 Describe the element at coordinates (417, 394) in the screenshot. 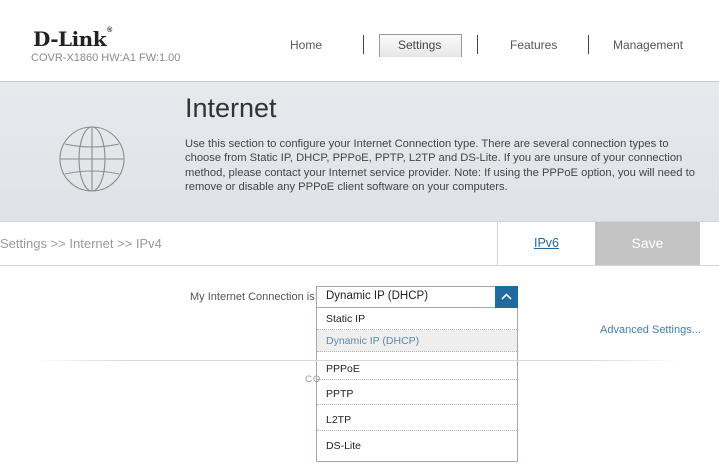

I see `option-pptp: PPTP` at that location.